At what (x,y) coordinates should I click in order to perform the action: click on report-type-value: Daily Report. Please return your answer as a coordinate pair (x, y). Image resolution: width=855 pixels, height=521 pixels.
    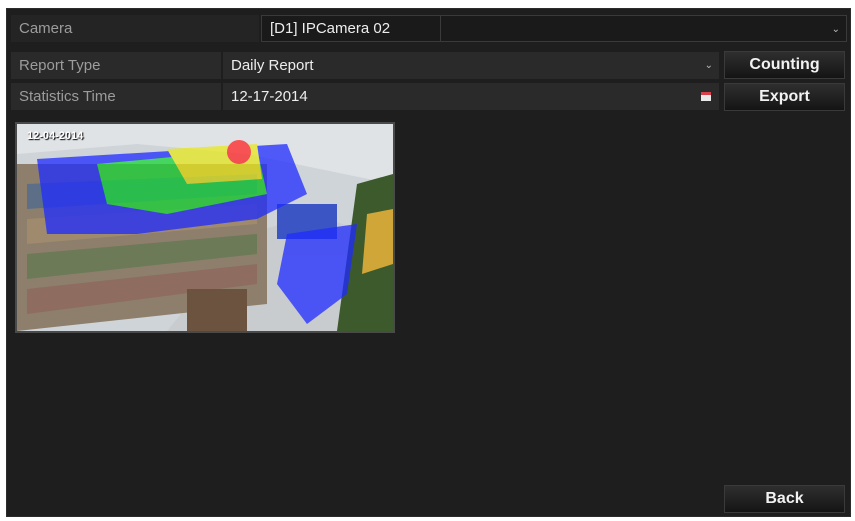
    Looking at the image, I should click on (272, 65).